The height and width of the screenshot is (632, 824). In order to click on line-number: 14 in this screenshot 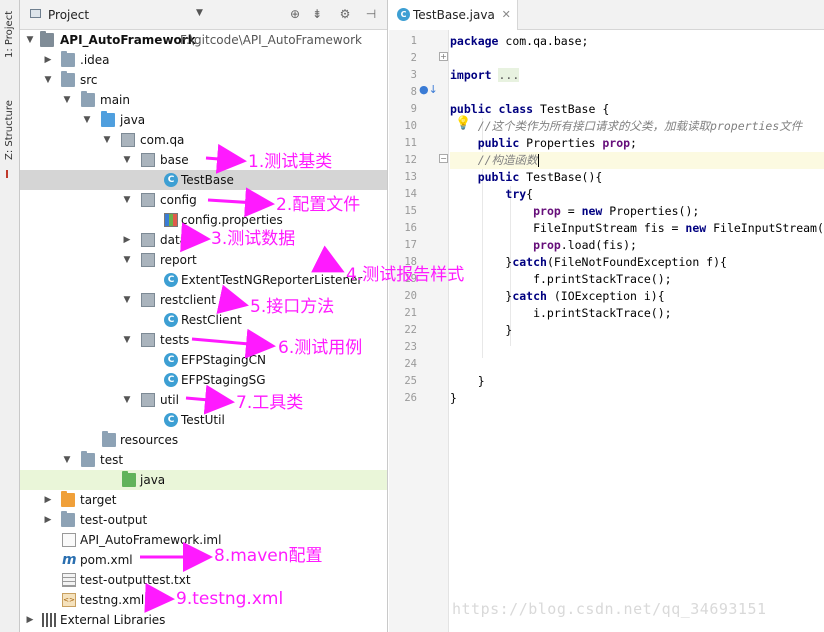, I will do `click(410, 194)`.